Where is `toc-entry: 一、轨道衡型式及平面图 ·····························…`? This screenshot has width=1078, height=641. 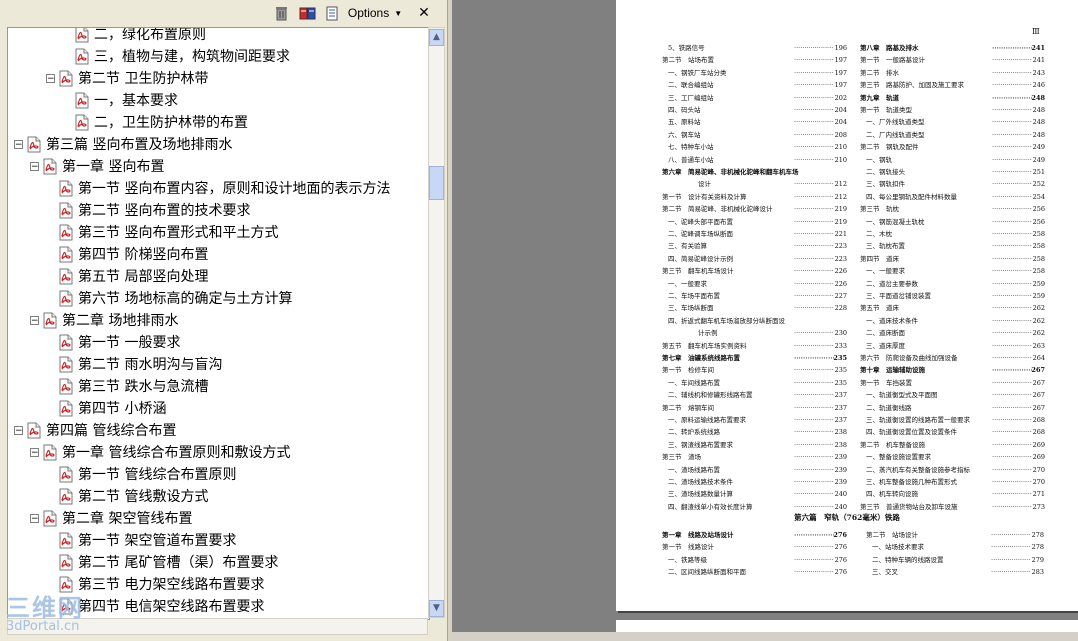
toc-entry: 一、轨道衡型式及平面图 ·····························… is located at coordinates (955, 395).